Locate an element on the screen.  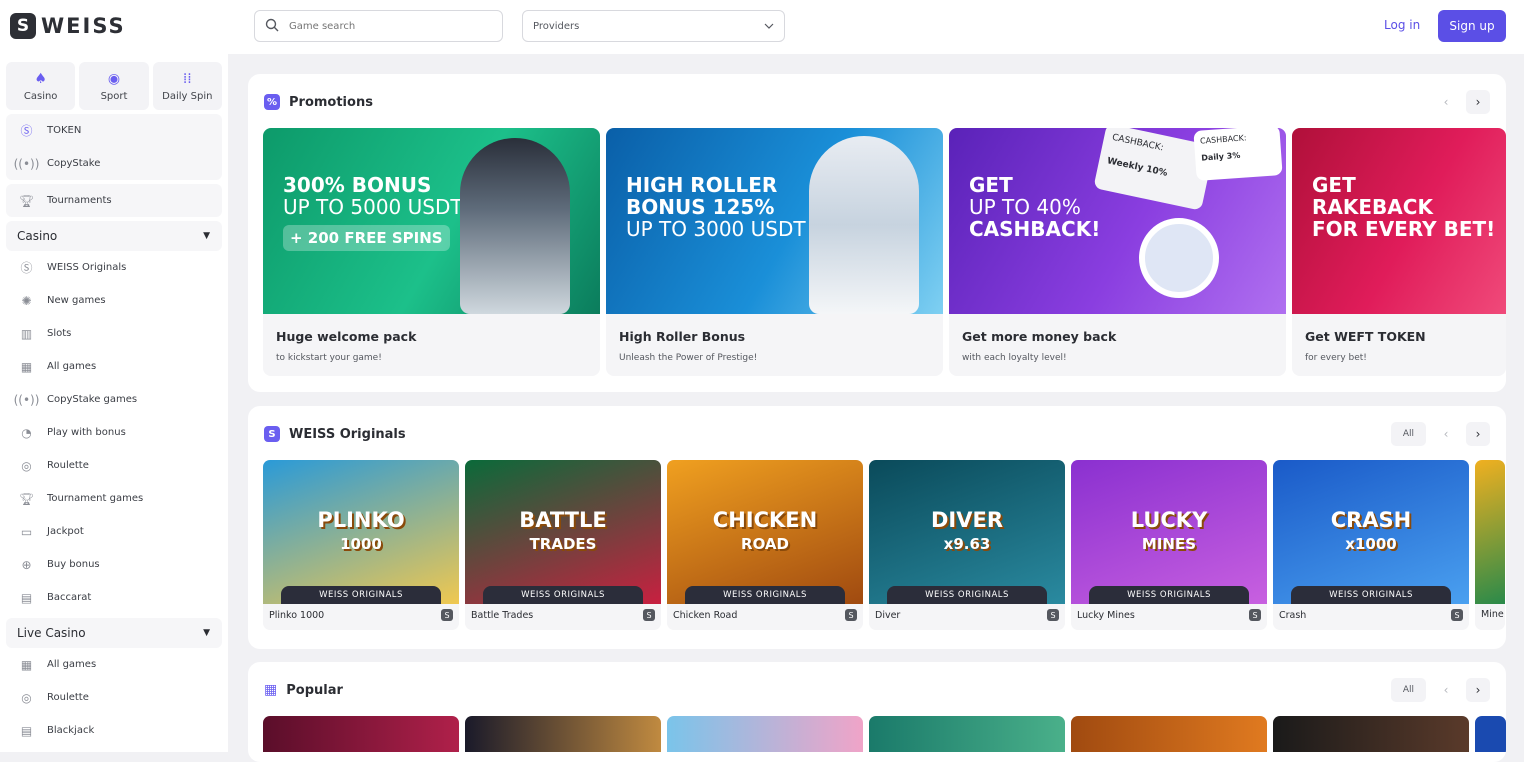
login-link: Log in is located at coordinates (1402, 25).